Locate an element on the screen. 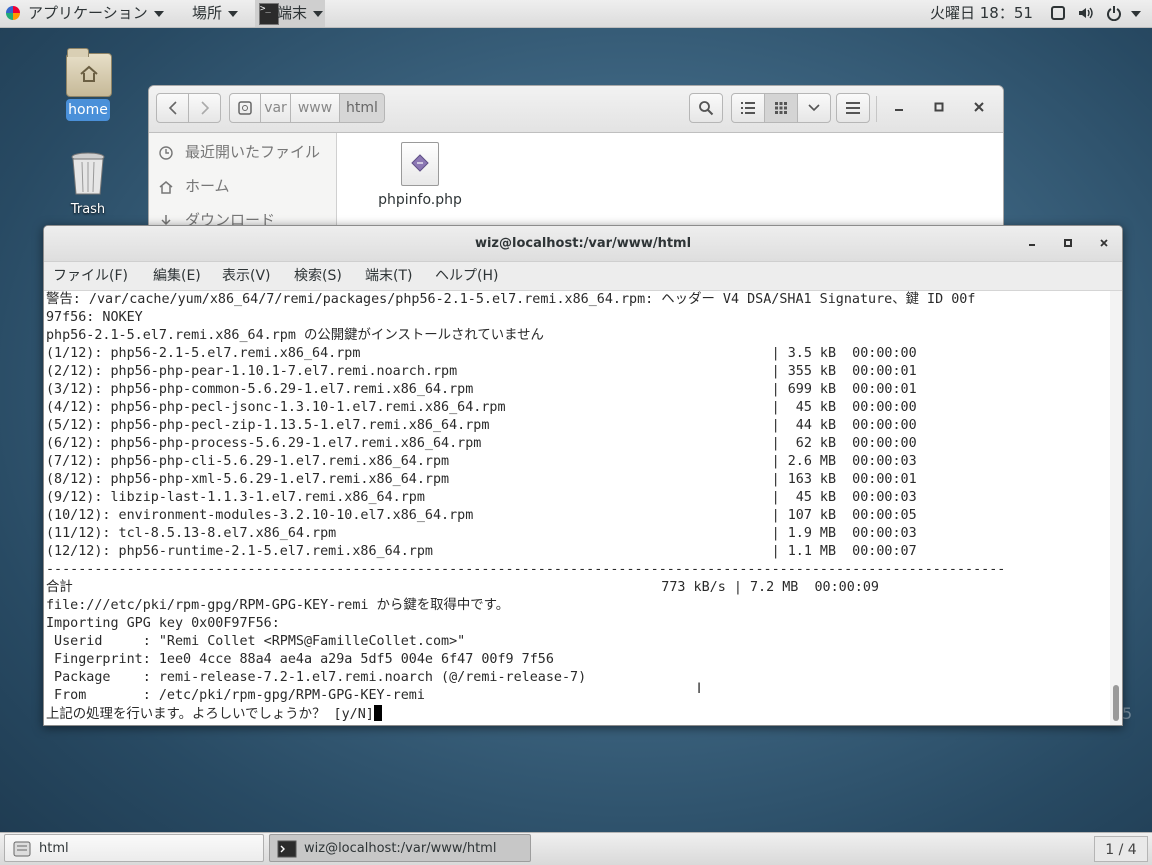 The height and width of the screenshot is (865, 1152). home-folder-icon is located at coordinates (89, 72).